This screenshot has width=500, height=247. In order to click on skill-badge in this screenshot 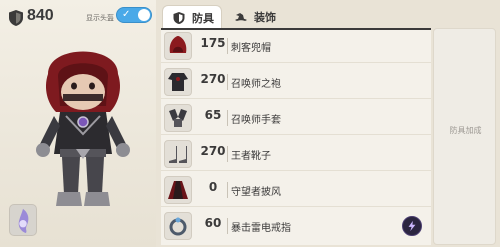, I will do `click(412, 226)`.